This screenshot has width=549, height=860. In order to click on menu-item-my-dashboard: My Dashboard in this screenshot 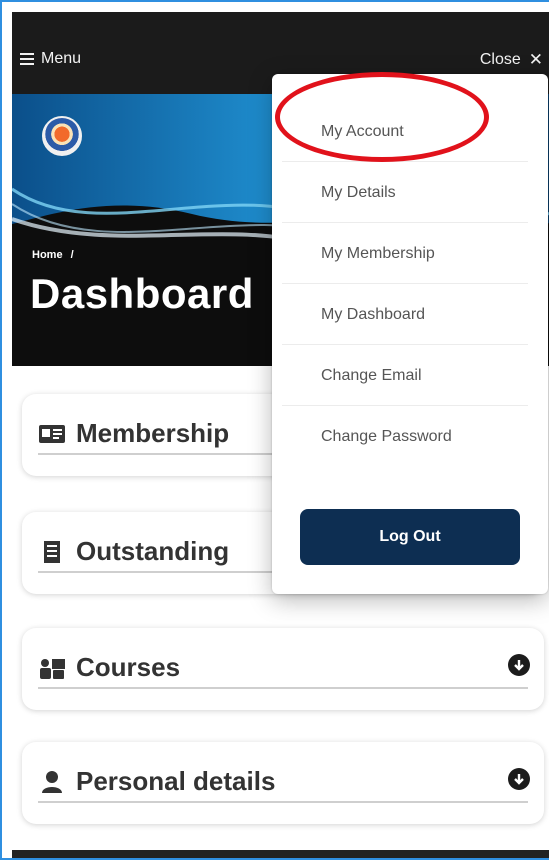, I will do `click(405, 315)`.